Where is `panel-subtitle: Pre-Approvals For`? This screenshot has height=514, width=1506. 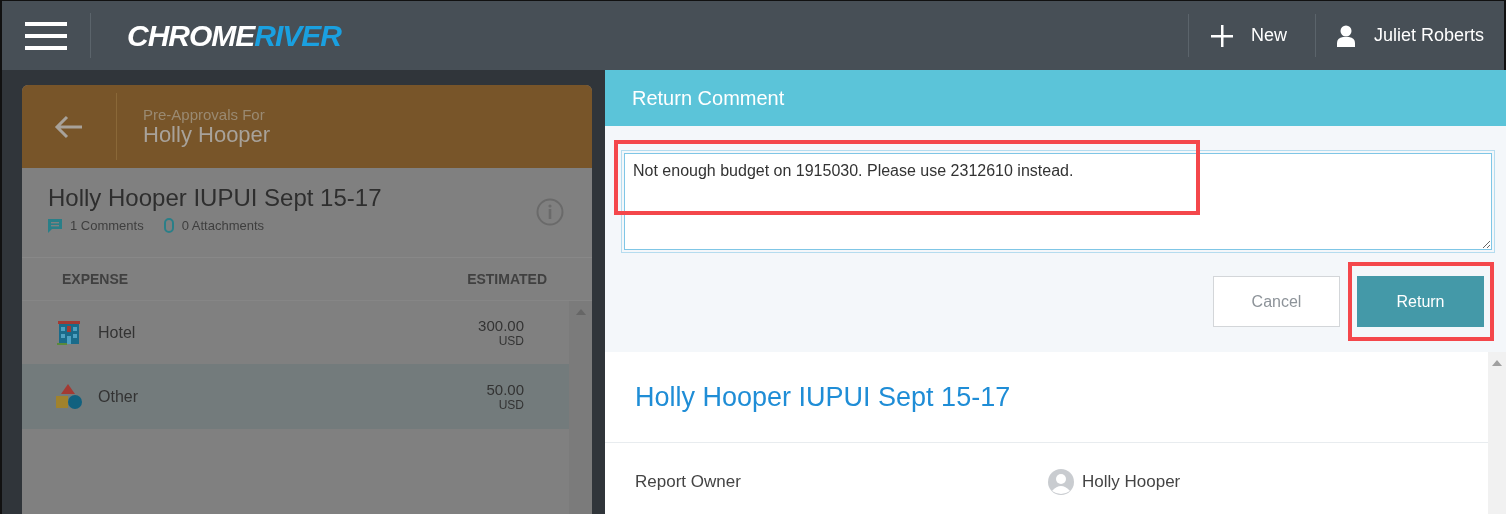 panel-subtitle: Pre-Approvals For is located at coordinates (204, 114).